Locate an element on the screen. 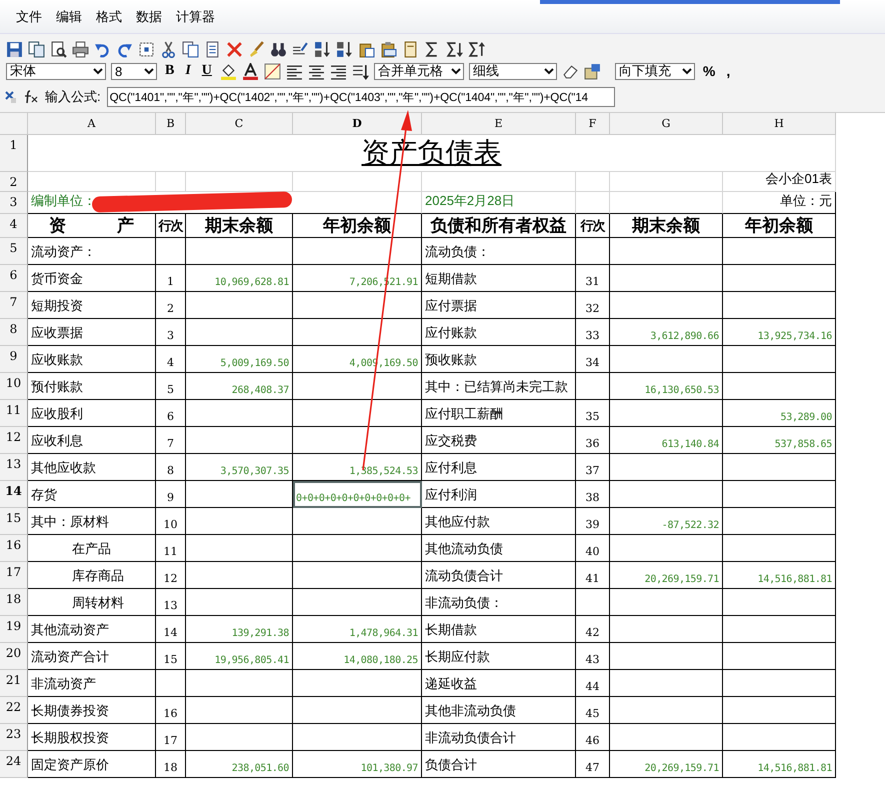 Image resolution: width=885 pixels, height=791 pixels. table-cell: 537,858.65 is located at coordinates (779, 440).